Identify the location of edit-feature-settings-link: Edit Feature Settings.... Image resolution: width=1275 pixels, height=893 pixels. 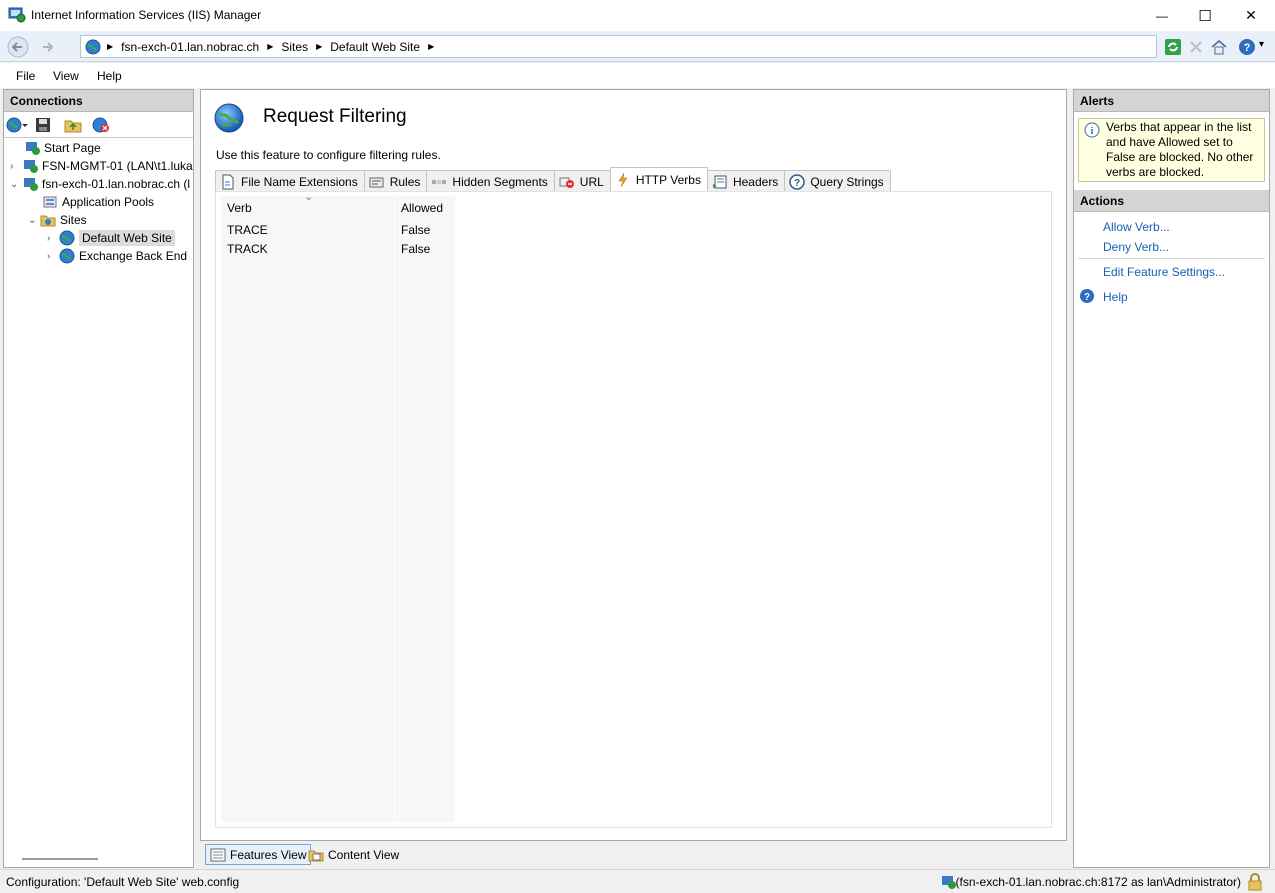
(1164, 272).